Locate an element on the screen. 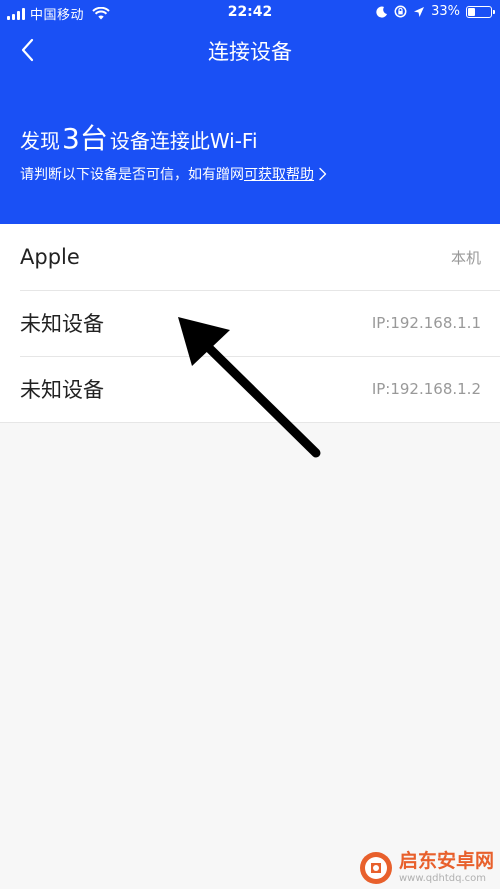 This screenshot has height=889, width=500. device-detail: IP:192.168.1.2 is located at coordinates (426, 389).